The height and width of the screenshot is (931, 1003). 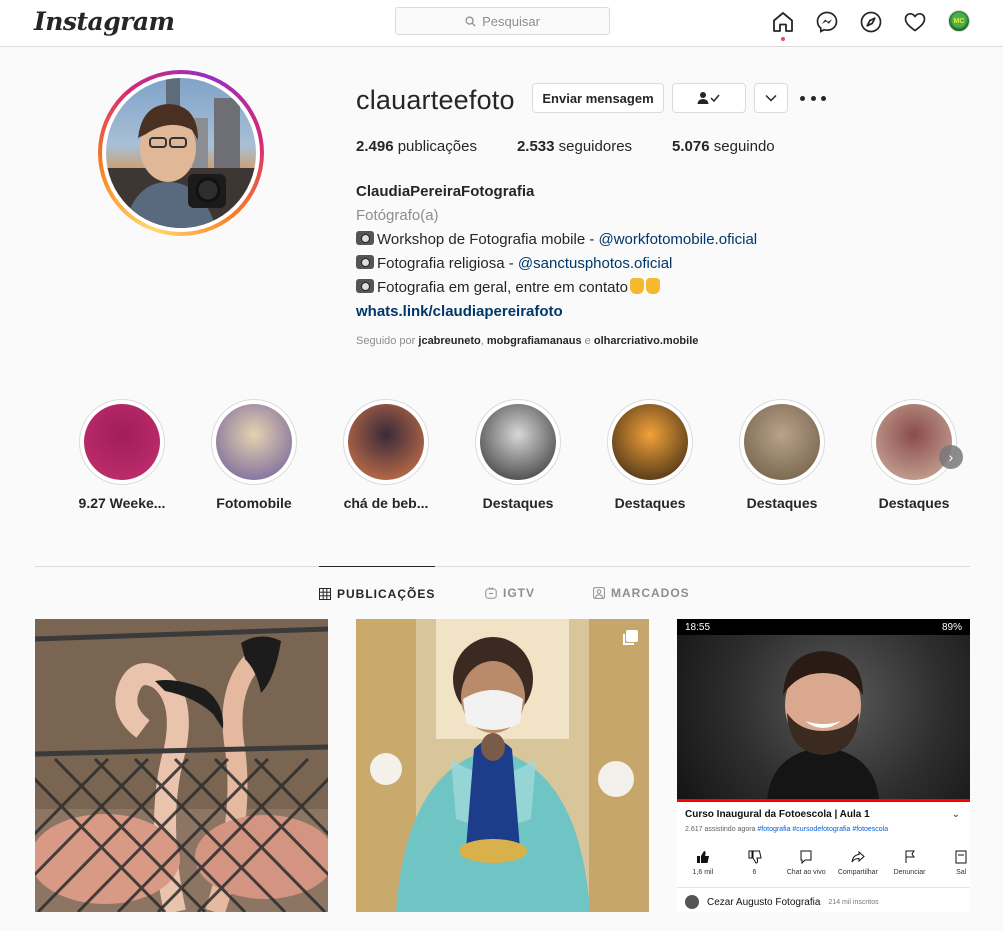 I want to click on chevron-down-icon, so click(x=771, y=98).